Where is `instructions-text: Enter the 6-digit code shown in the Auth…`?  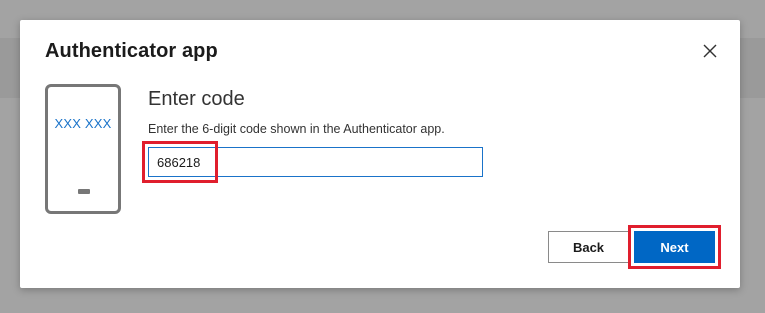 instructions-text: Enter the 6-digit code shown in the Auth… is located at coordinates (296, 129).